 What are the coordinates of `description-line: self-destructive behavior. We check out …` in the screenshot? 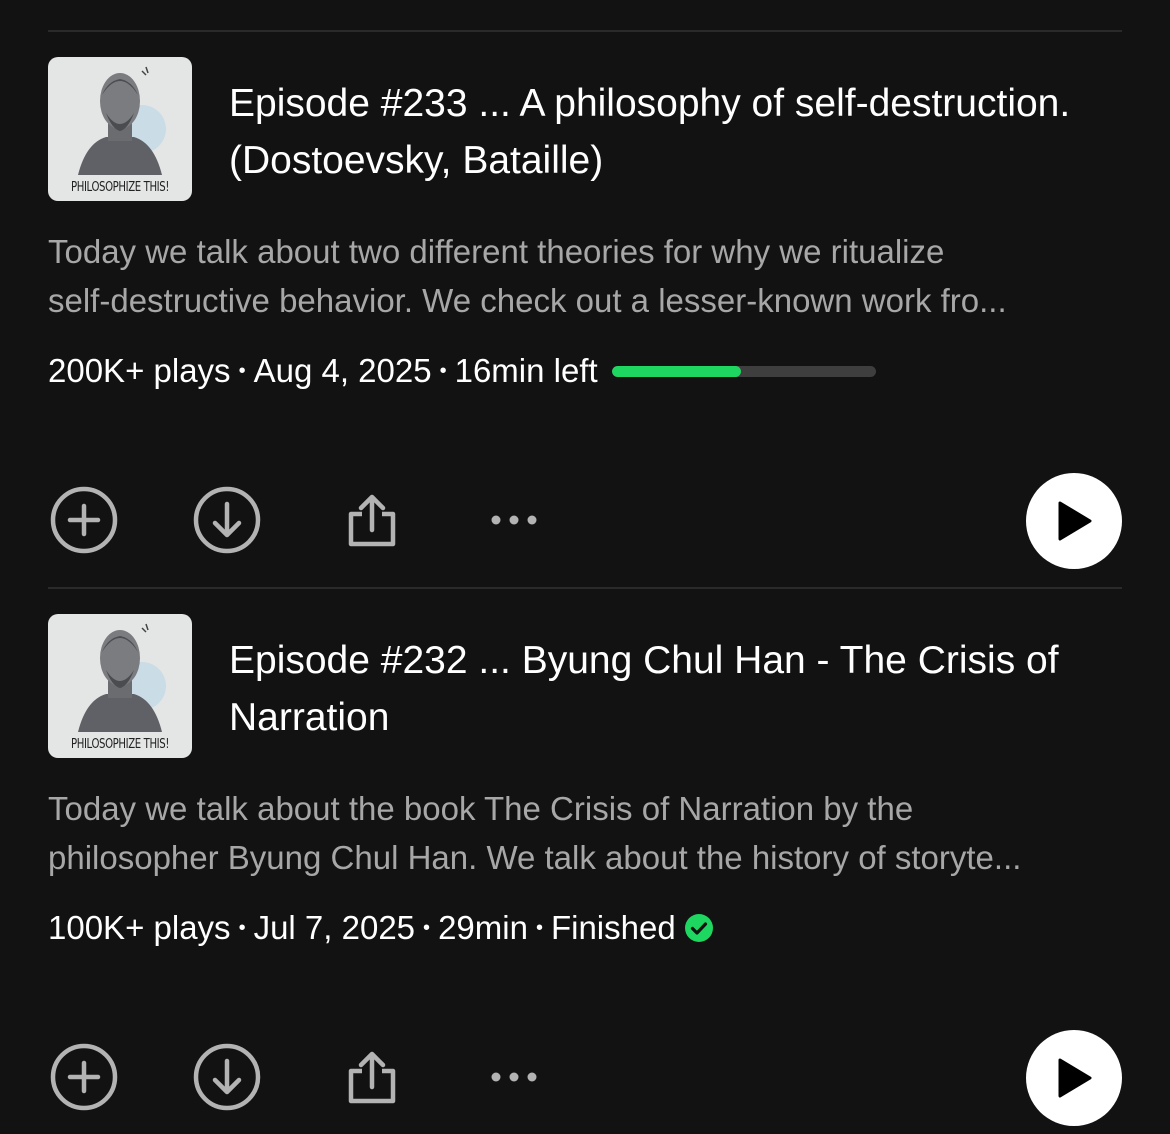 It's located at (527, 300).